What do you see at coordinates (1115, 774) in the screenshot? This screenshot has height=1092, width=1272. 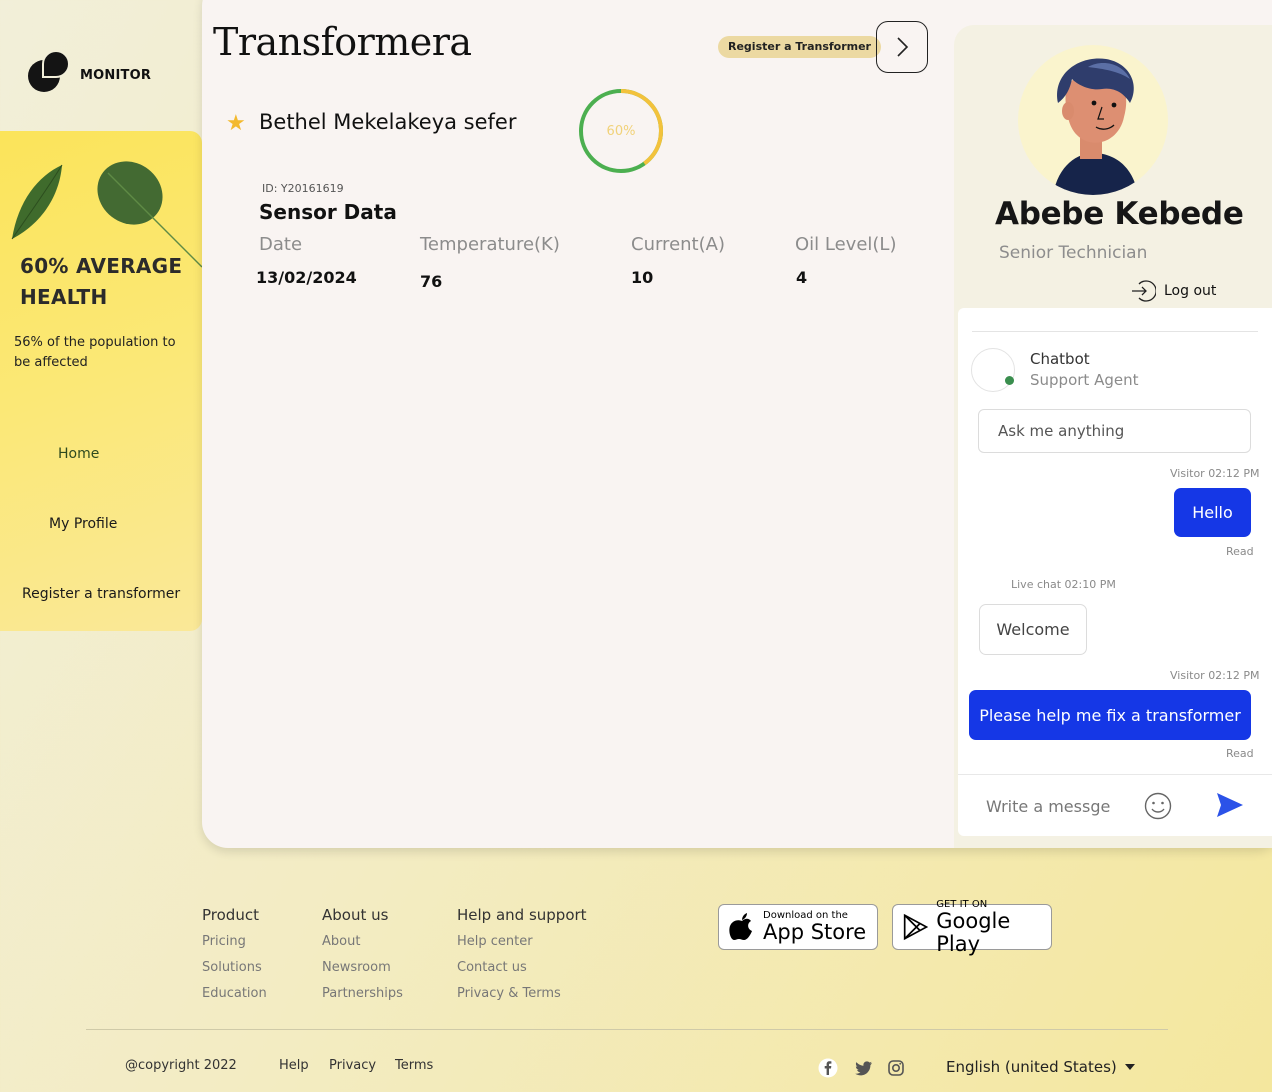 I see `compose-divider` at bounding box center [1115, 774].